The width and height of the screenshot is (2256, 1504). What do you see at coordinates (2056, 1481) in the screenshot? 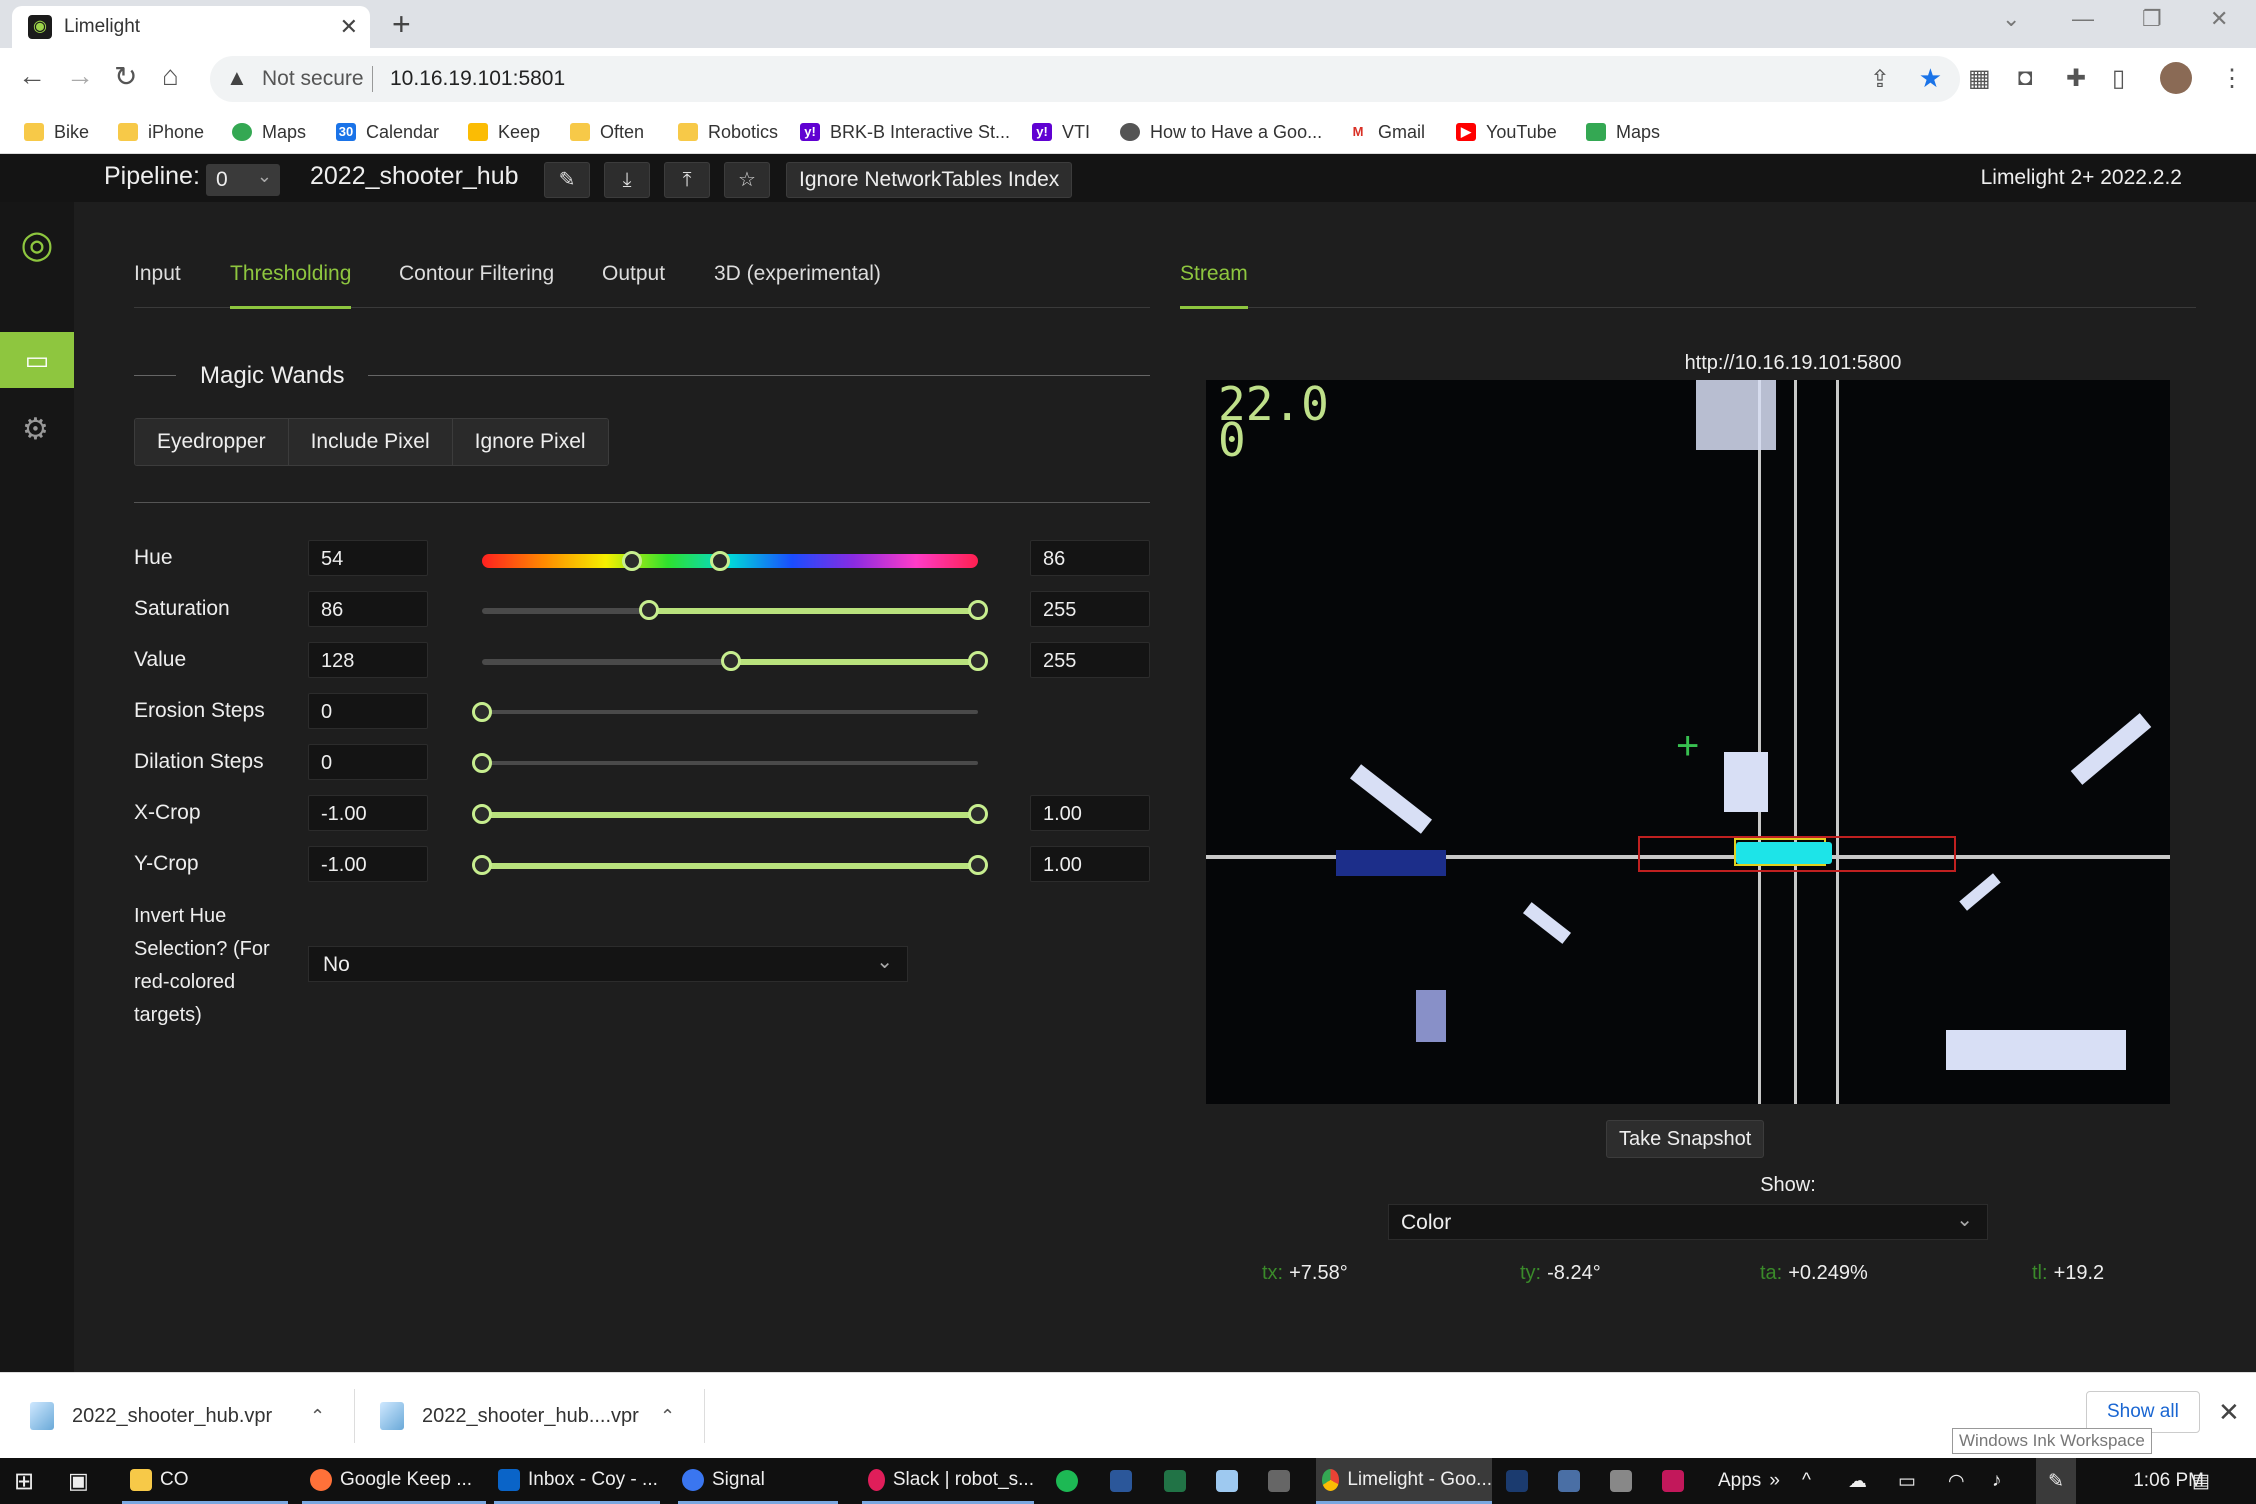
I see `pen-ink-icon: ✎` at bounding box center [2056, 1481].